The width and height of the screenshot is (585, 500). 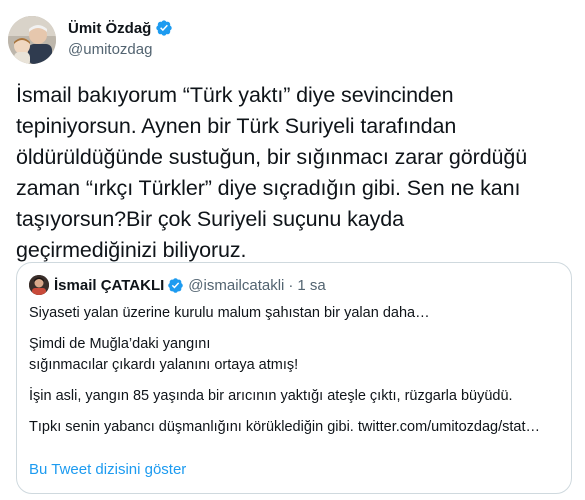 I want to click on quoted-display-name: İsmail ÇATAKLI, so click(x=109, y=285).